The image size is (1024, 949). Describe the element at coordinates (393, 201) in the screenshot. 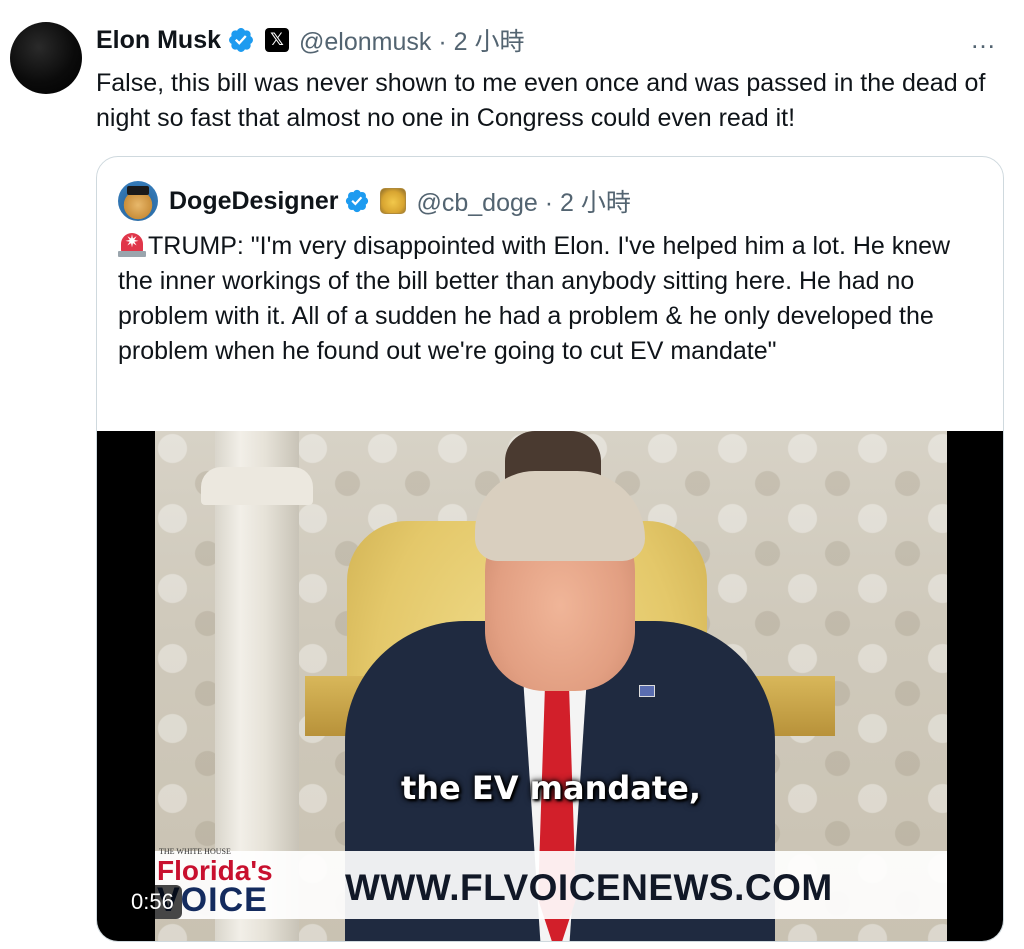

I see `doge-badge-icon` at that location.